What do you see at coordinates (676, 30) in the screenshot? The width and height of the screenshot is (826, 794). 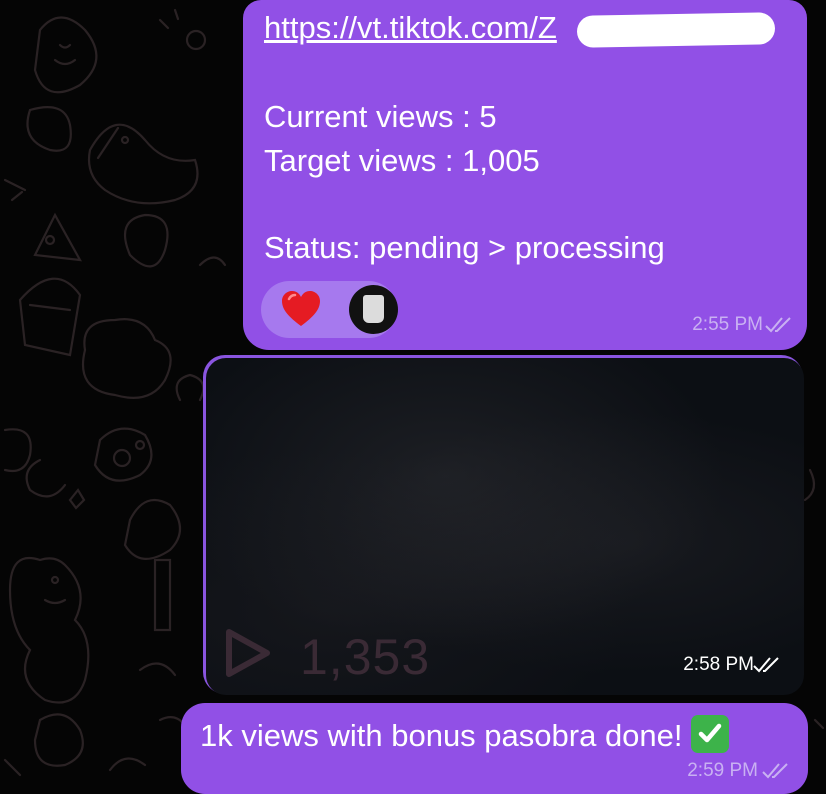 I see `redaction-mark` at bounding box center [676, 30].